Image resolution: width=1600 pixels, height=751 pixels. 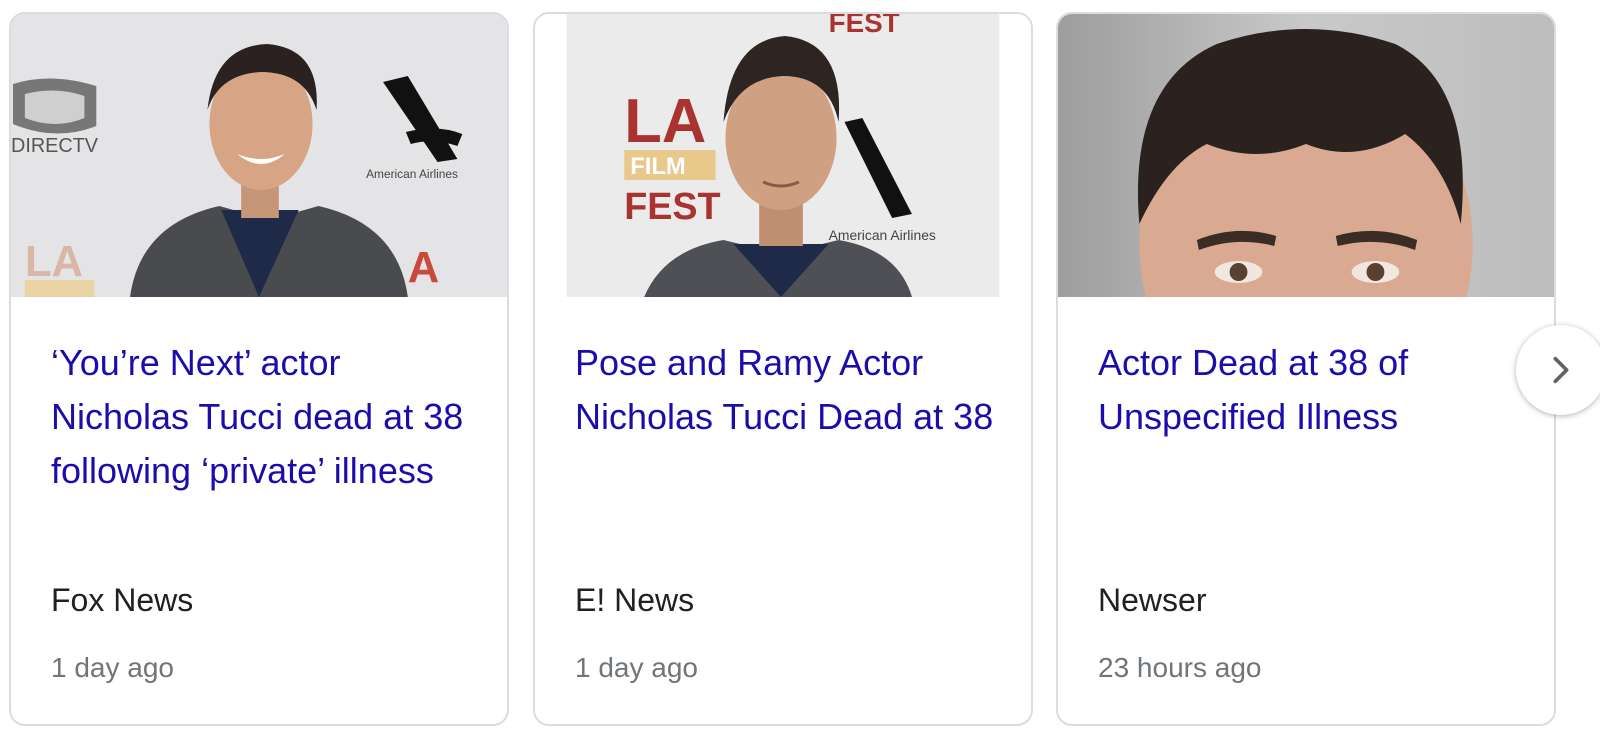 What do you see at coordinates (55, 117) in the screenshot?
I see `directv-logo: DIRECTV` at bounding box center [55, 117].